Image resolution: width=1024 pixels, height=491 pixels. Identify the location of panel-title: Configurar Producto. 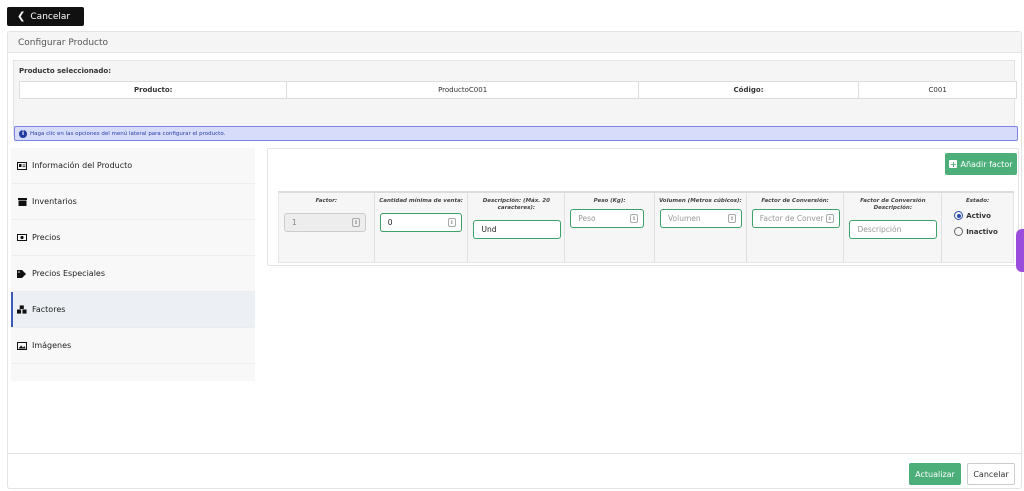
(514, 42).